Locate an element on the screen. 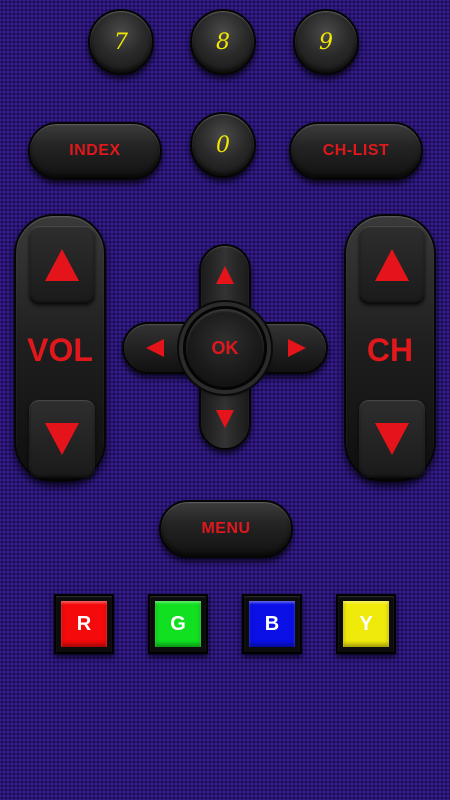  yellow-key-label: Y is located at coordinates (366, 623).